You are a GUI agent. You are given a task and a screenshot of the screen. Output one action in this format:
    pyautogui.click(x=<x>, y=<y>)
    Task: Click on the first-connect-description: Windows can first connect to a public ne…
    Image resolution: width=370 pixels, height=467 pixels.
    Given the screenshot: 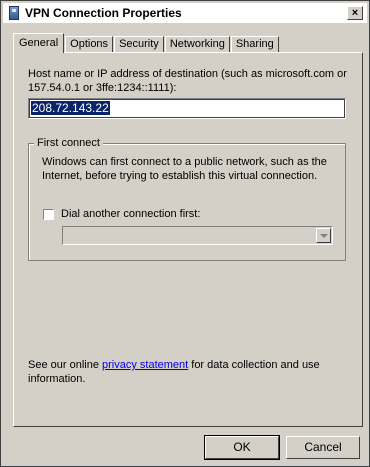 What is the action you would take?
    pyautogui.click(x=184, y=169)
    